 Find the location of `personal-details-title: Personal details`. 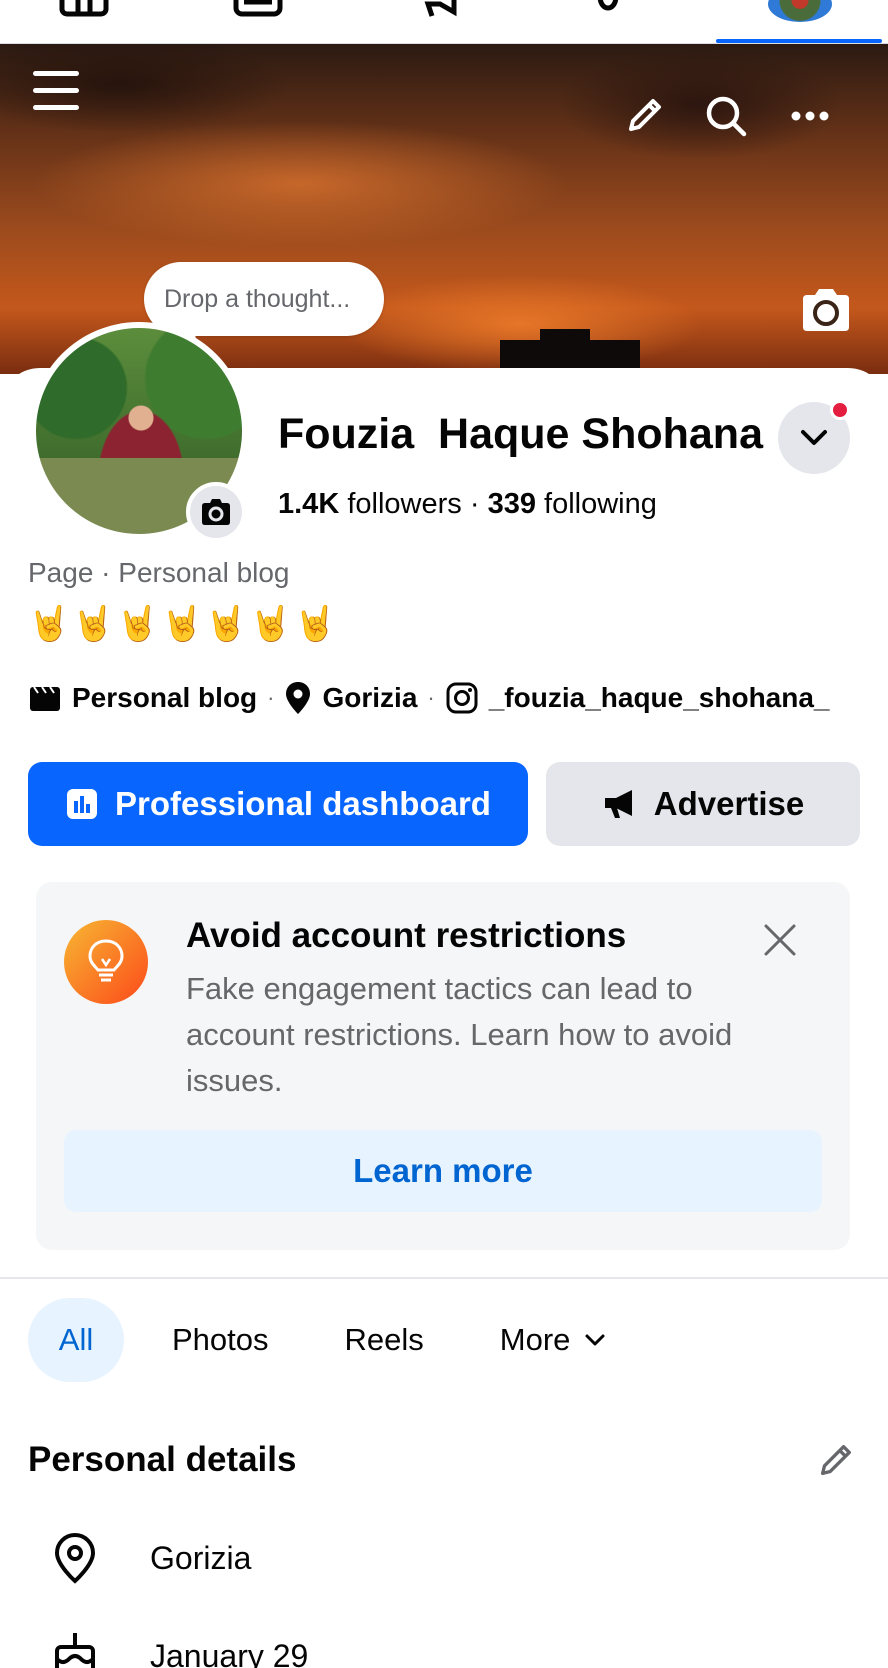

personal-details-title: Personal details is located at coordinates (162, 1459).